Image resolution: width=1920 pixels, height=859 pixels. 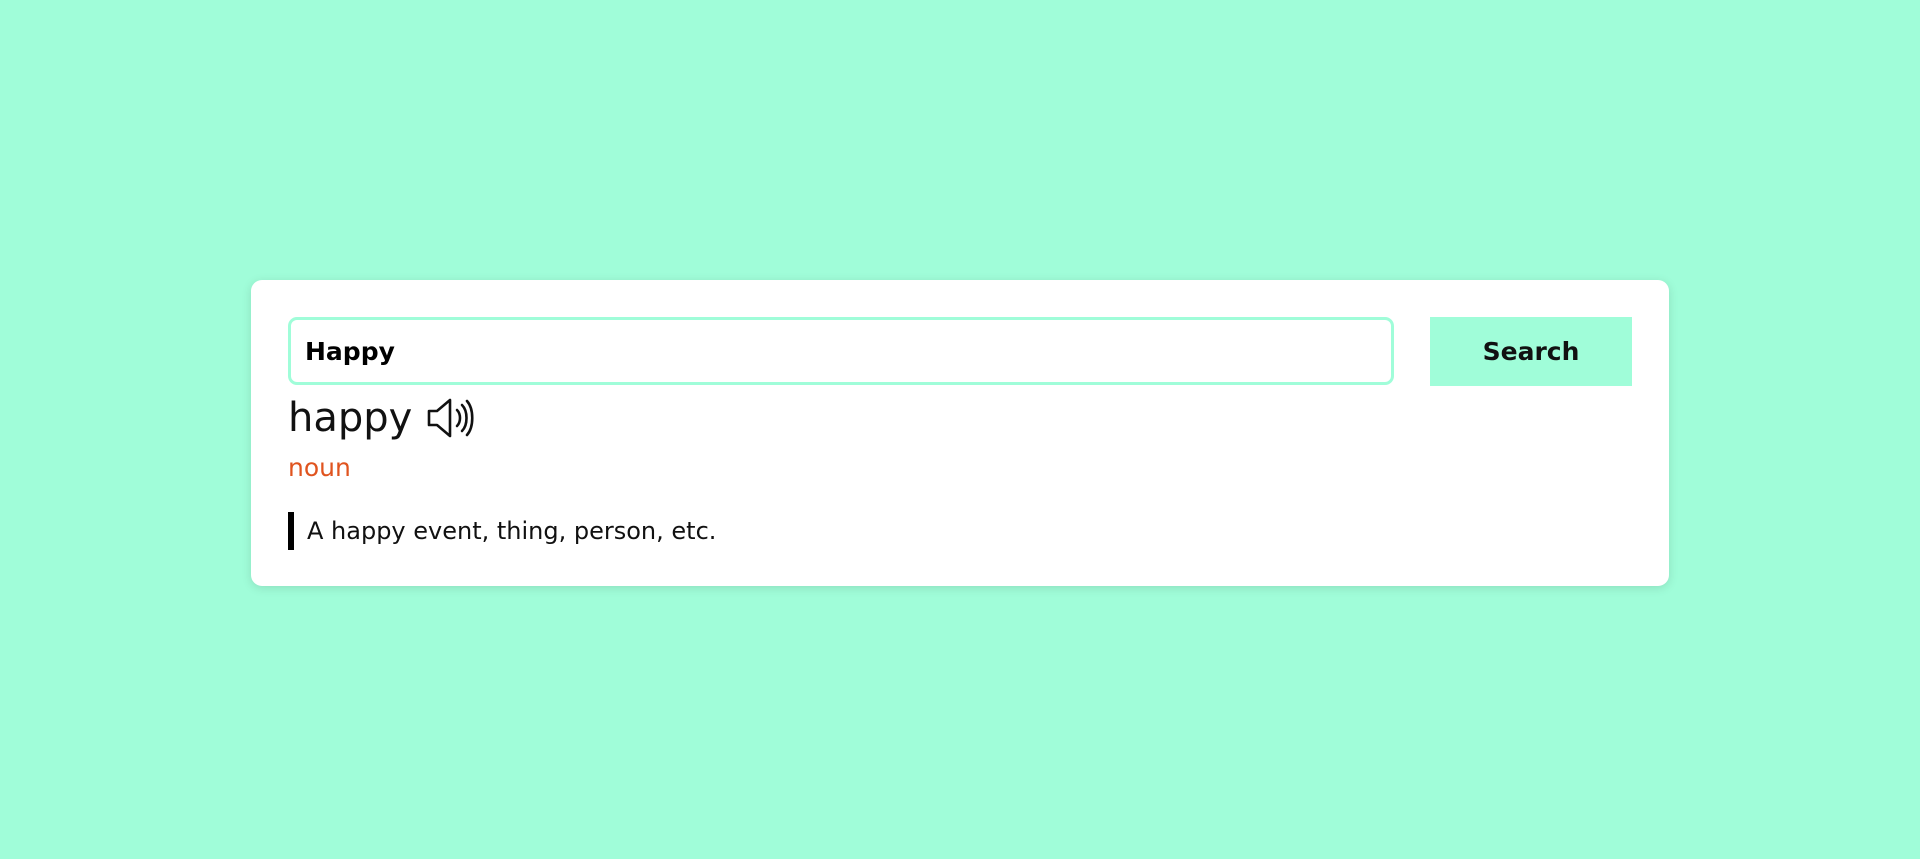 I want to click on part-of-speech: noun, so click(x=319, y=467).